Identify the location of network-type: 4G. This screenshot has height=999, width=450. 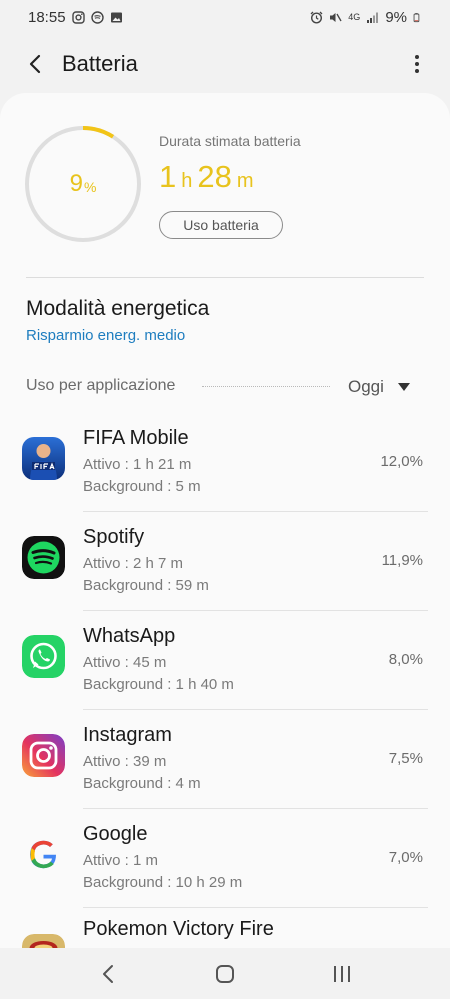
(354, 17).